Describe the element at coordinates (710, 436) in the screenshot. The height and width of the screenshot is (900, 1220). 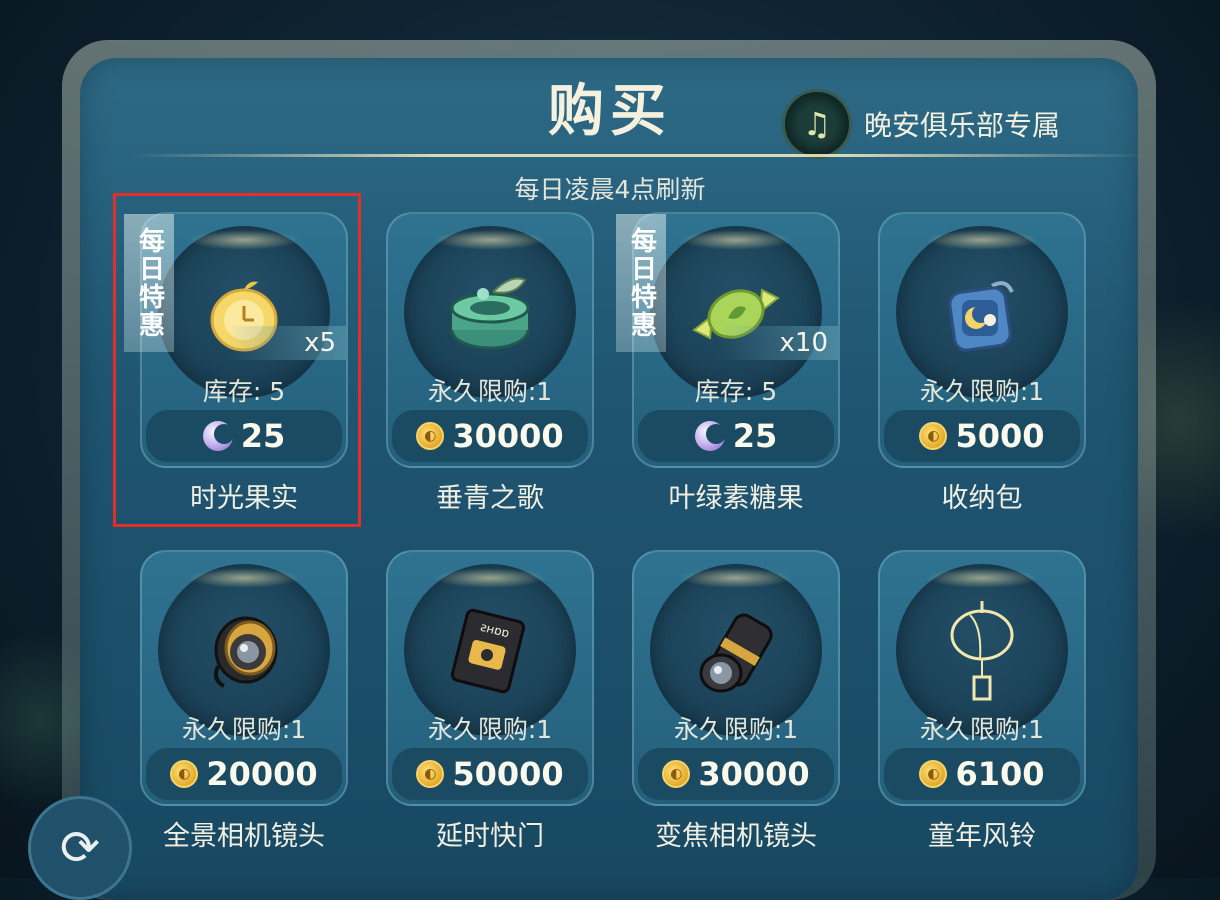
I see `moon-currency-icon` at that location.